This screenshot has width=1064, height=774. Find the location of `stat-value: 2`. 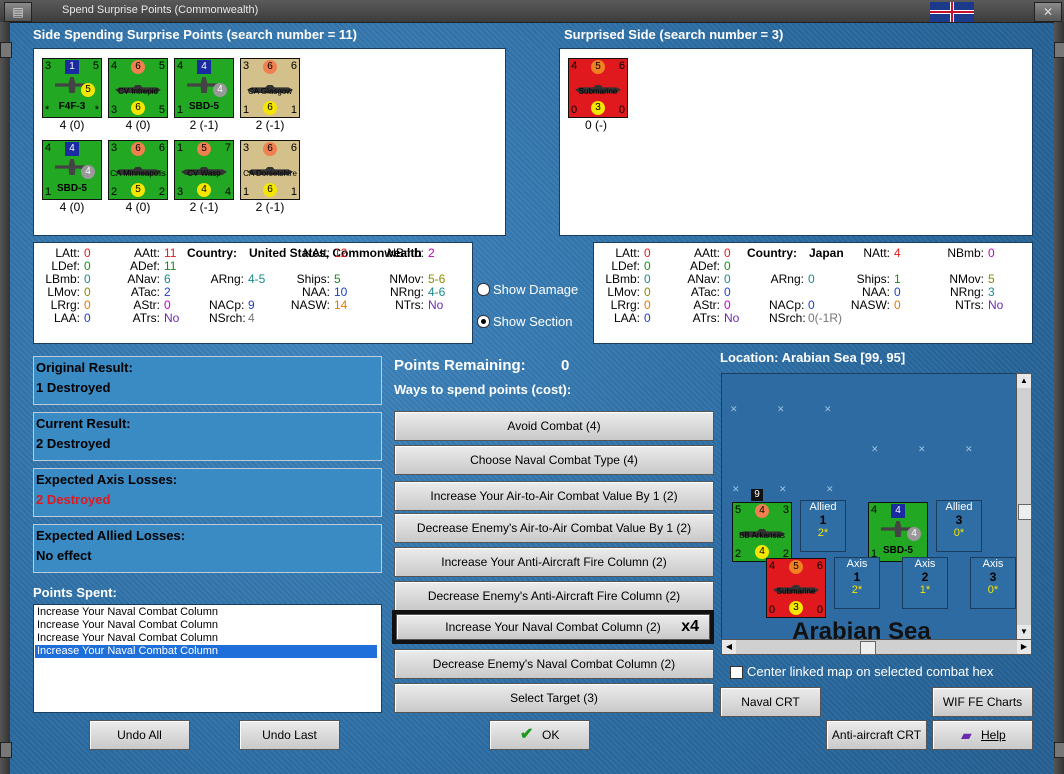

stat-value: 2 is located at coordinates (431, 253).